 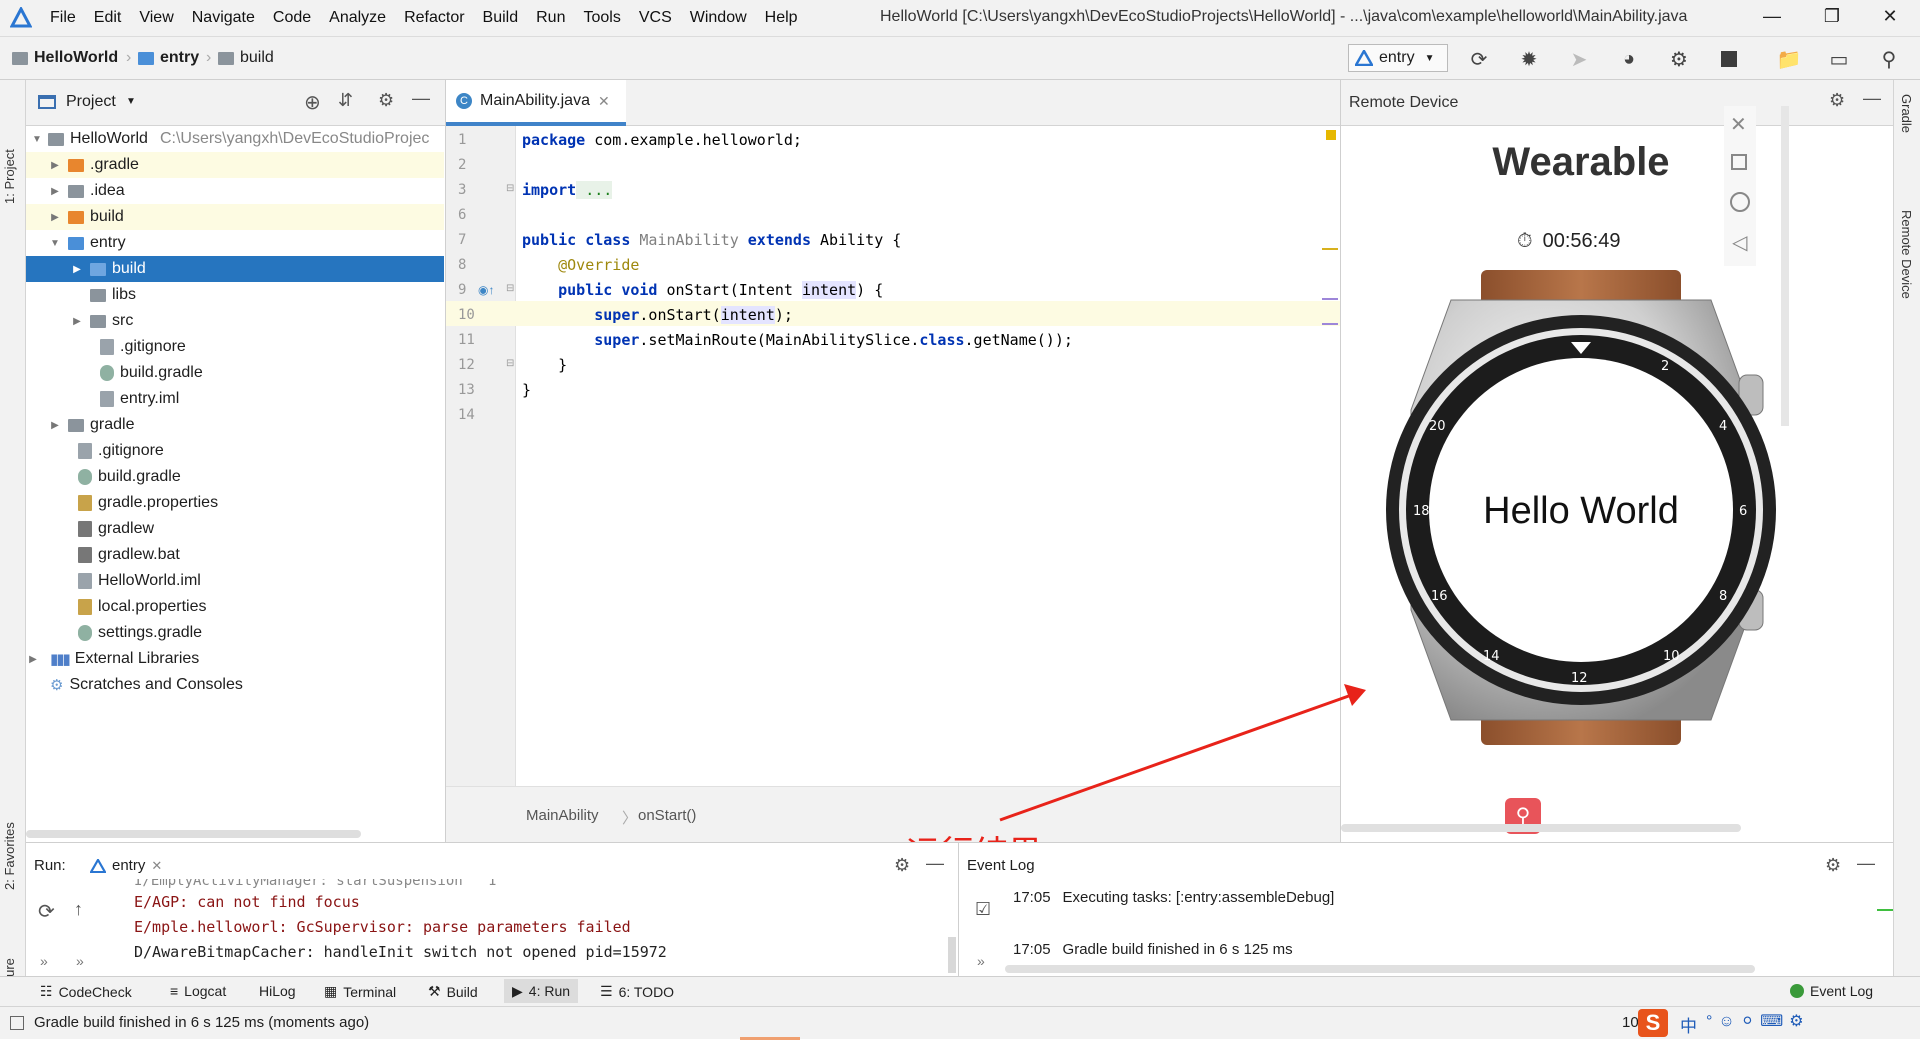 I want to click on breadcrumb-build: build, so click(x=246, y=58).